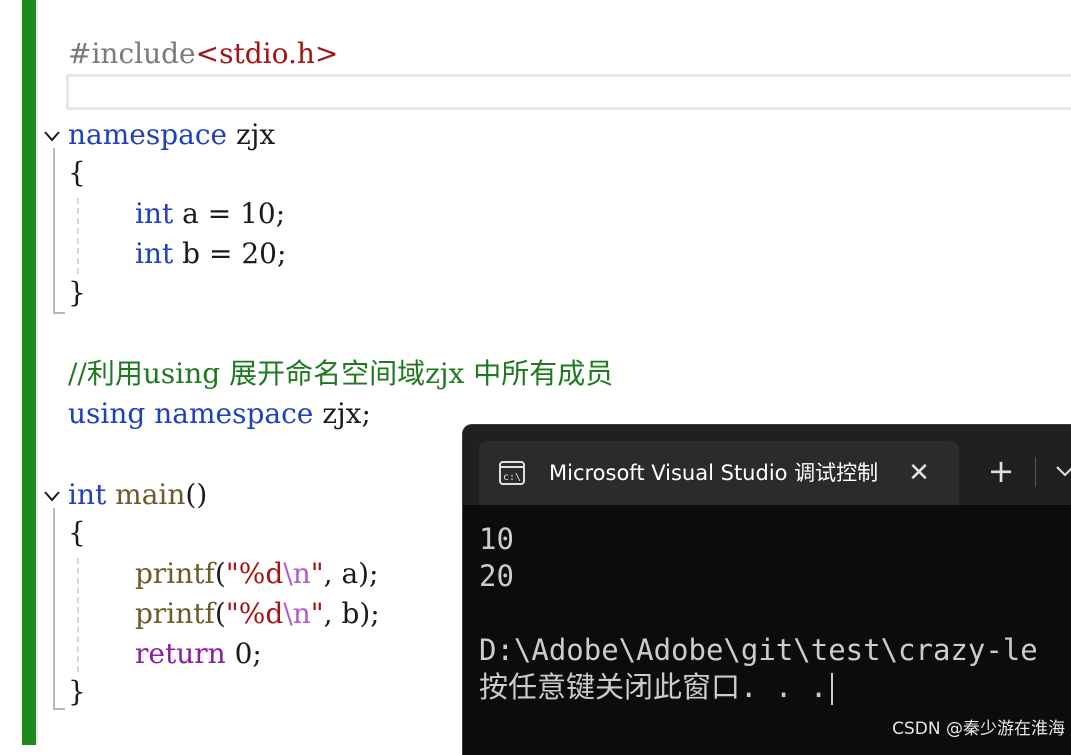 This screenshot has width=1071, height=755. Describe the element at coordinates (196, 494) in the screenshot. I see `main-parens: ()` at that location.